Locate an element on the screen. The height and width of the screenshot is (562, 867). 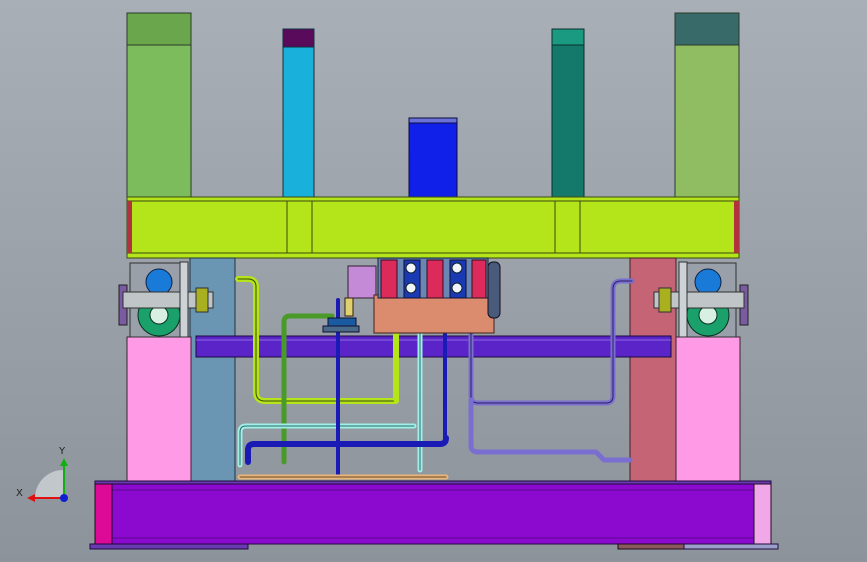
triad-base-disc is located at coordinates (49, 483).